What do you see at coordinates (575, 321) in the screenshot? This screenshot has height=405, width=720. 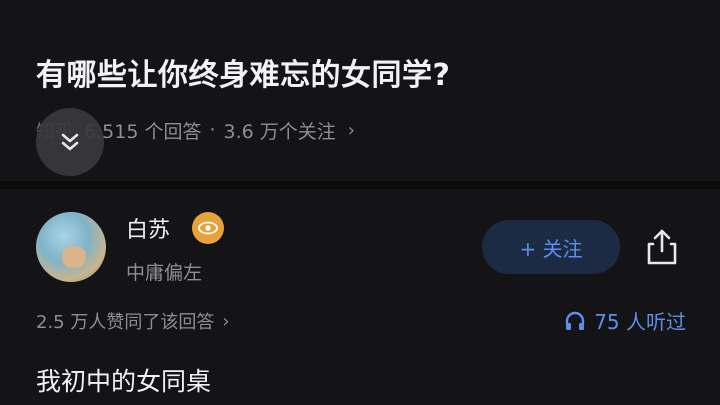 I see `headphones-icon` at bounding box center [575, 321].